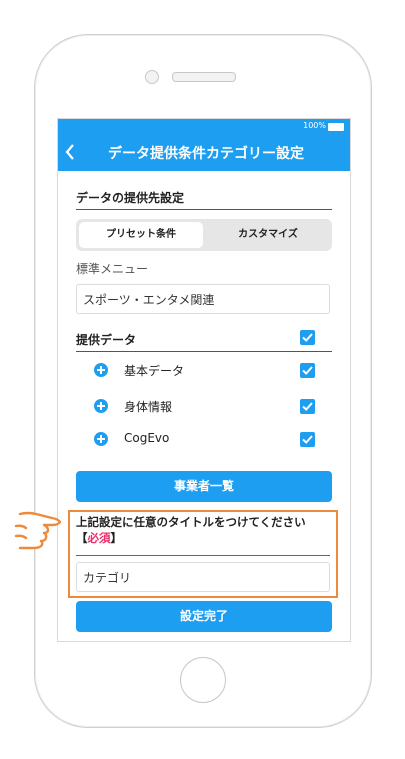  I want to click on provider-list-button: 事業者一覧, so click(204, 486).